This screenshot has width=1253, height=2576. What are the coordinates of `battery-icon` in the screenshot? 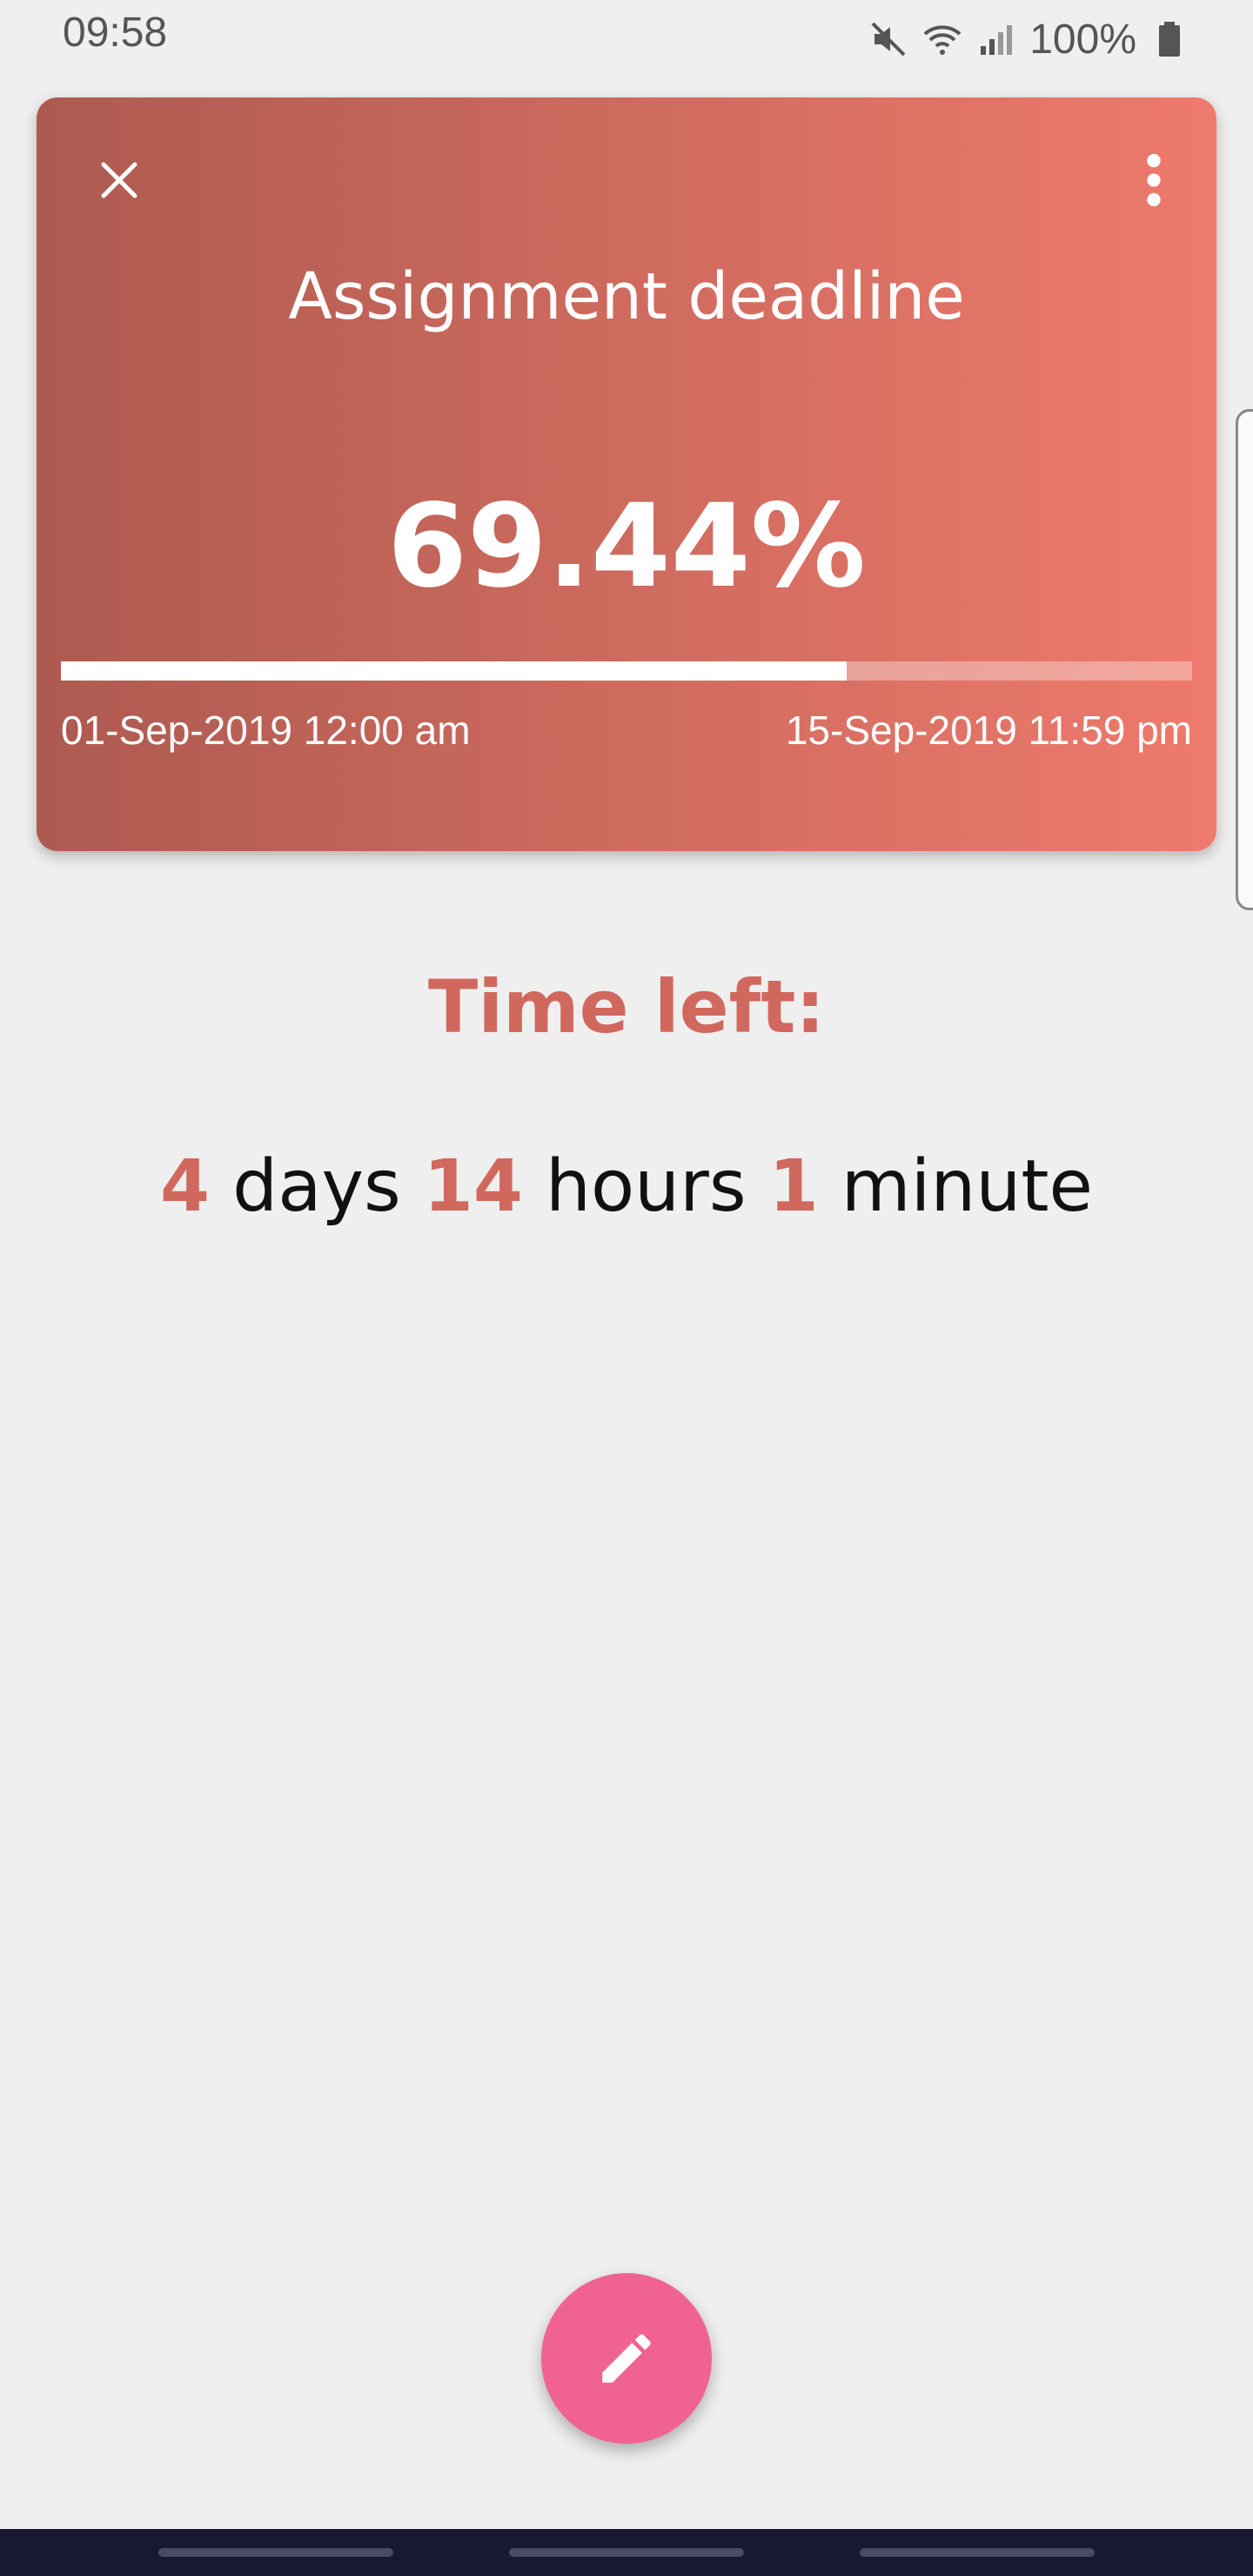 It's located at (1169, 40).